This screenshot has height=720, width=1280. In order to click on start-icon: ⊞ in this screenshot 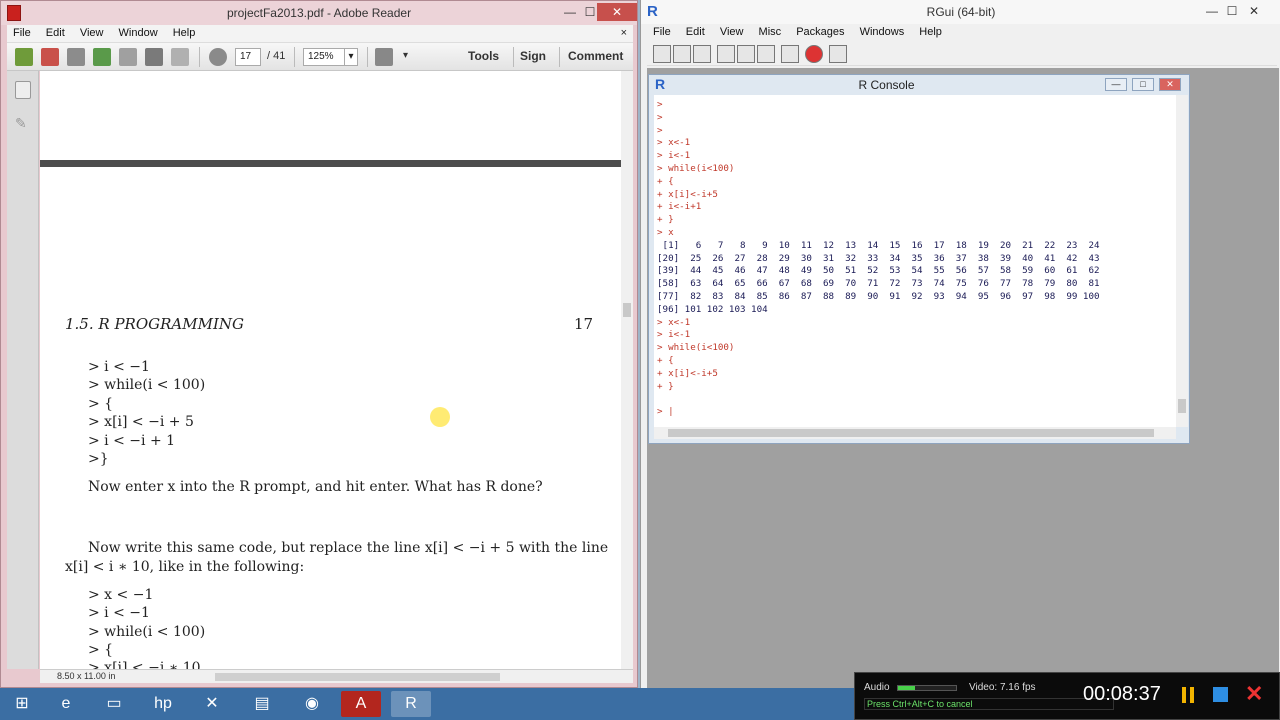, I will do `click(22, 704)`.